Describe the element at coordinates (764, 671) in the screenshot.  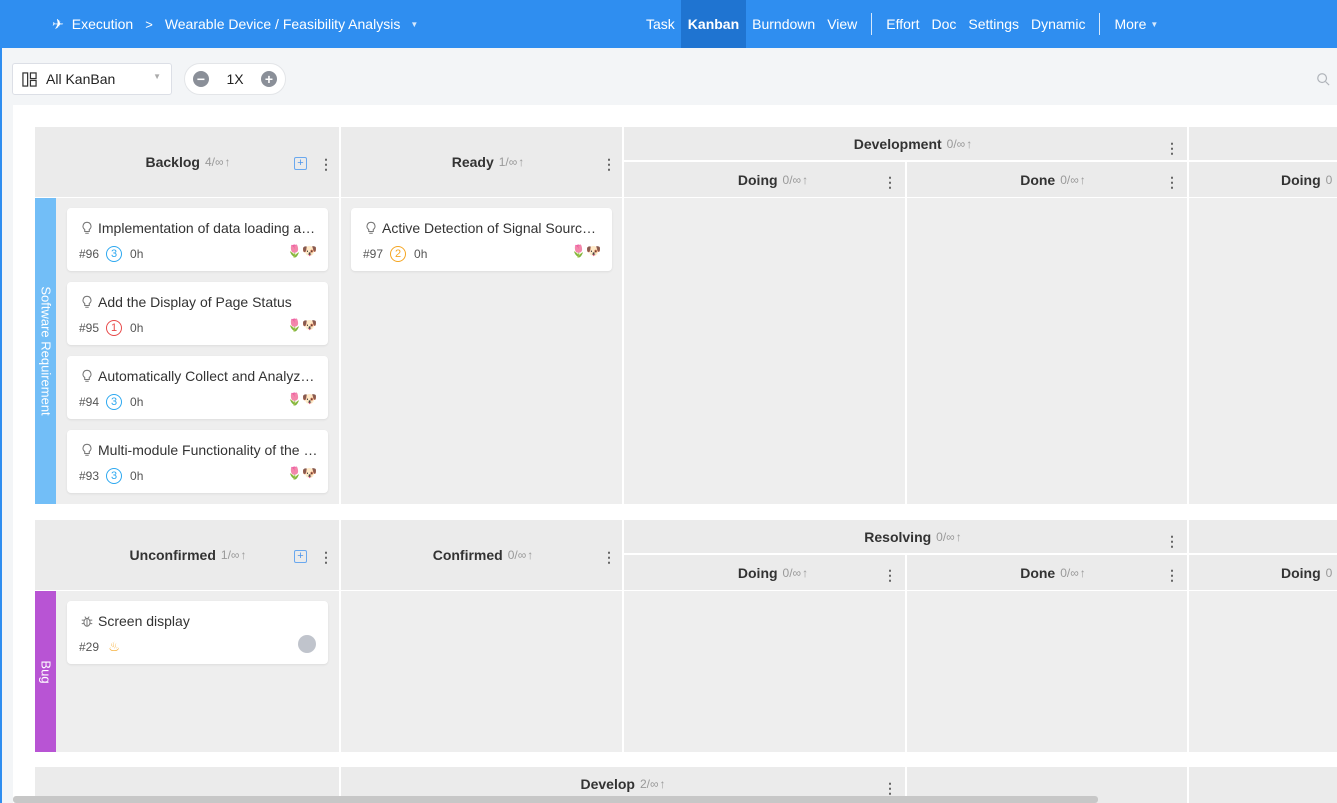
I see `column-body-res-doing` at that location.